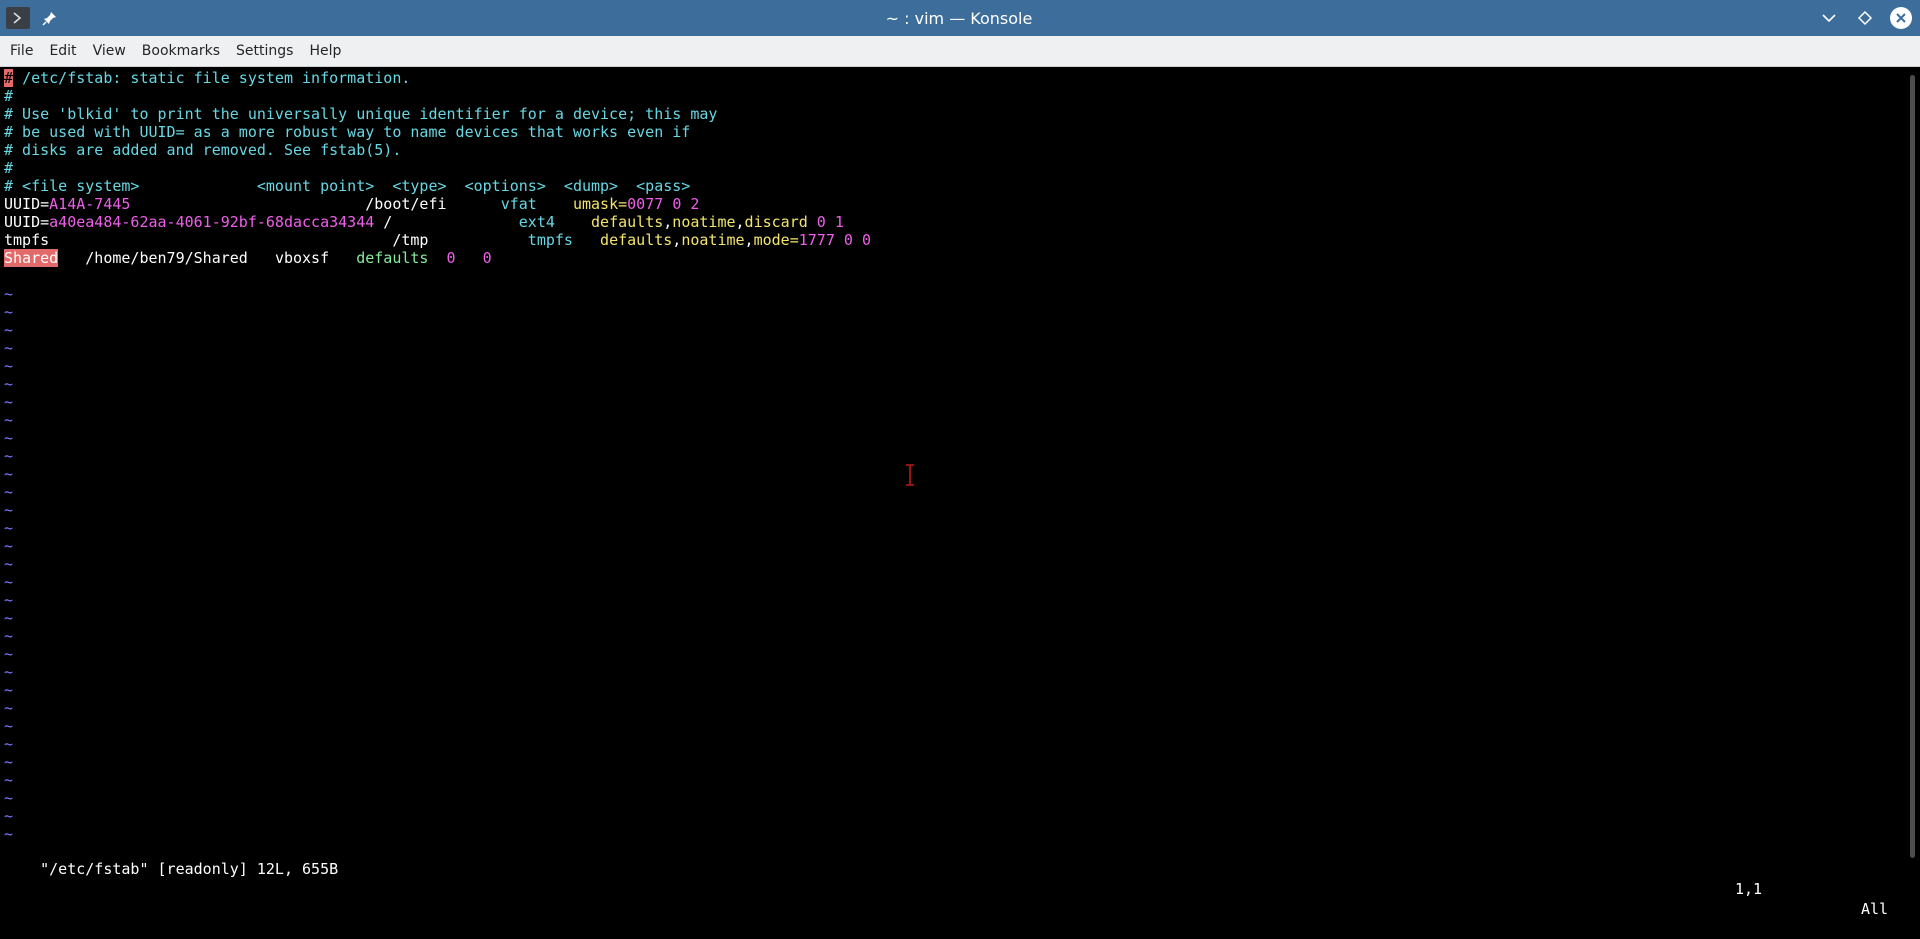 This screenshot has height=939, width=1920. I want to click on search-highlight: Shared, so click(31, 258).